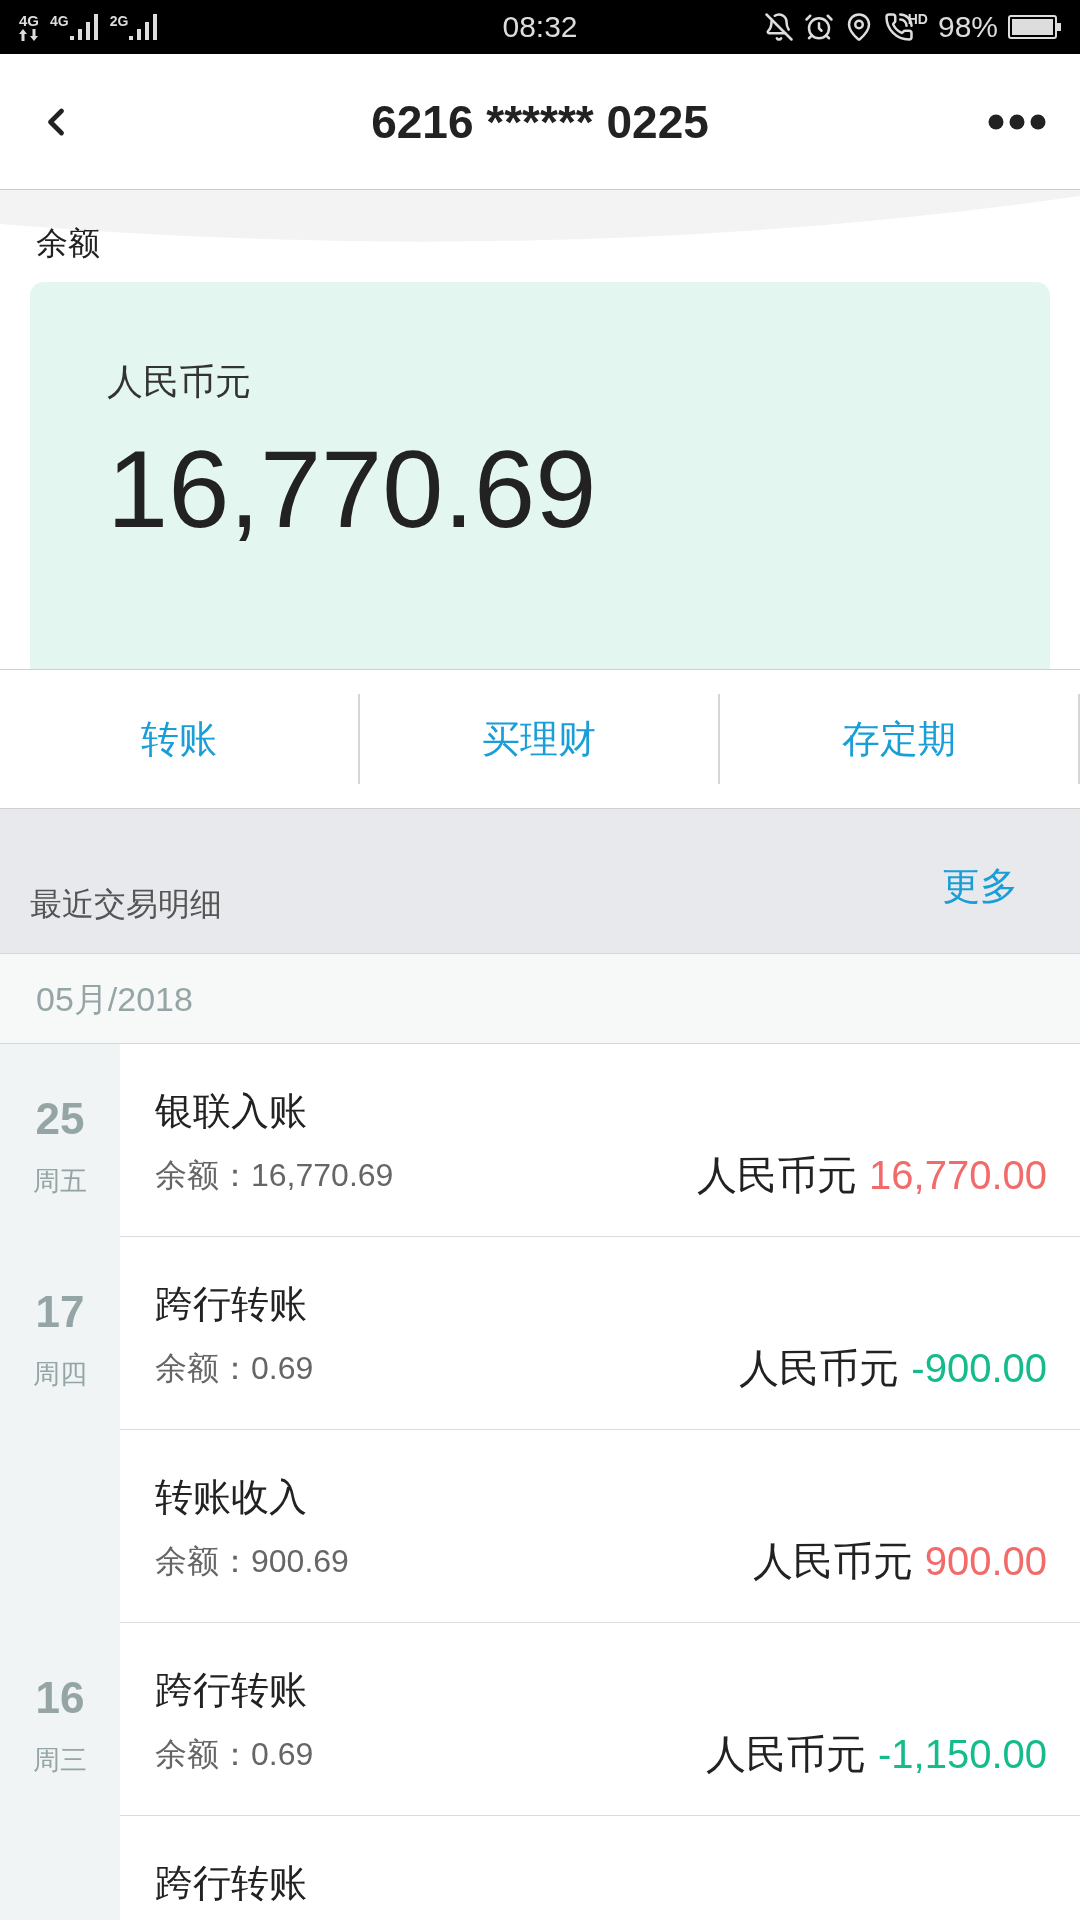 Image resolution: width=1080 pixels, height=1920 pixels. I want to click on bell-off-icon, so click(778, 27).